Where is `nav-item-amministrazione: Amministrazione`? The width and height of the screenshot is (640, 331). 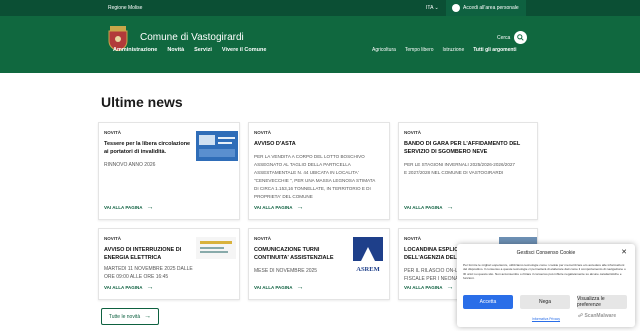
nav-item-amministrazione: Amministrazione is located at coordinates (135, 50).